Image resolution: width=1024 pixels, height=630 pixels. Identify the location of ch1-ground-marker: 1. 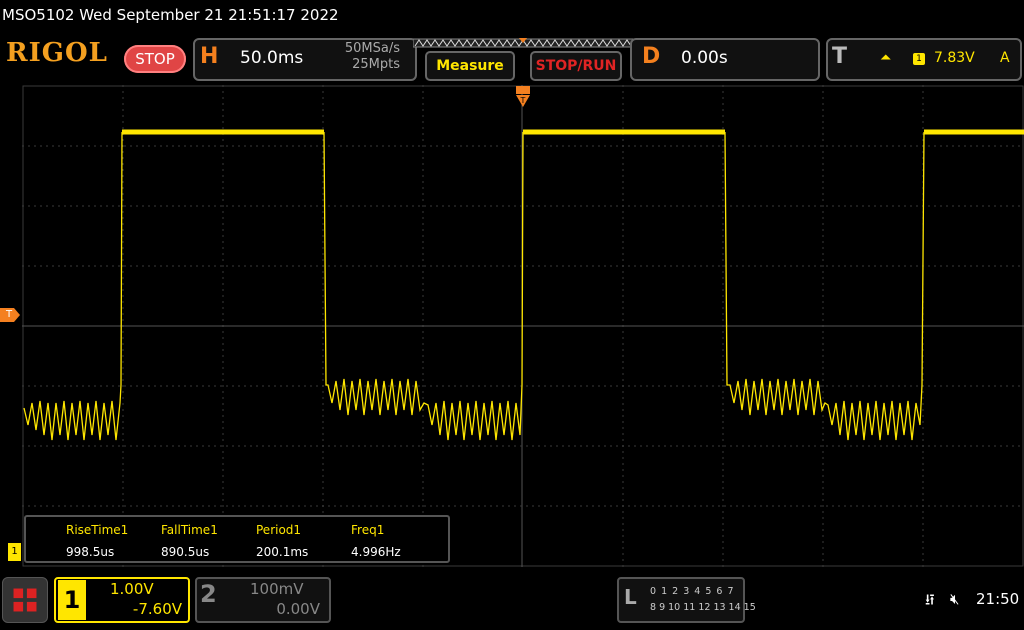
(14, 552).